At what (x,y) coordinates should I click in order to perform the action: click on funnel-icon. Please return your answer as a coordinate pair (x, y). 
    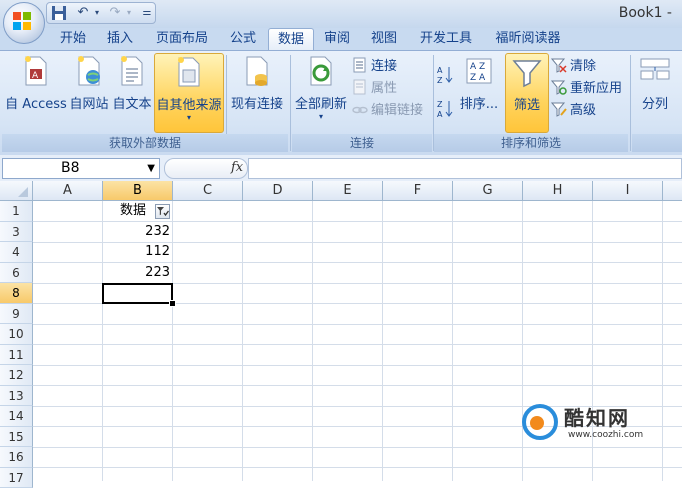
    Looking at the image, I should click on (527, 72).